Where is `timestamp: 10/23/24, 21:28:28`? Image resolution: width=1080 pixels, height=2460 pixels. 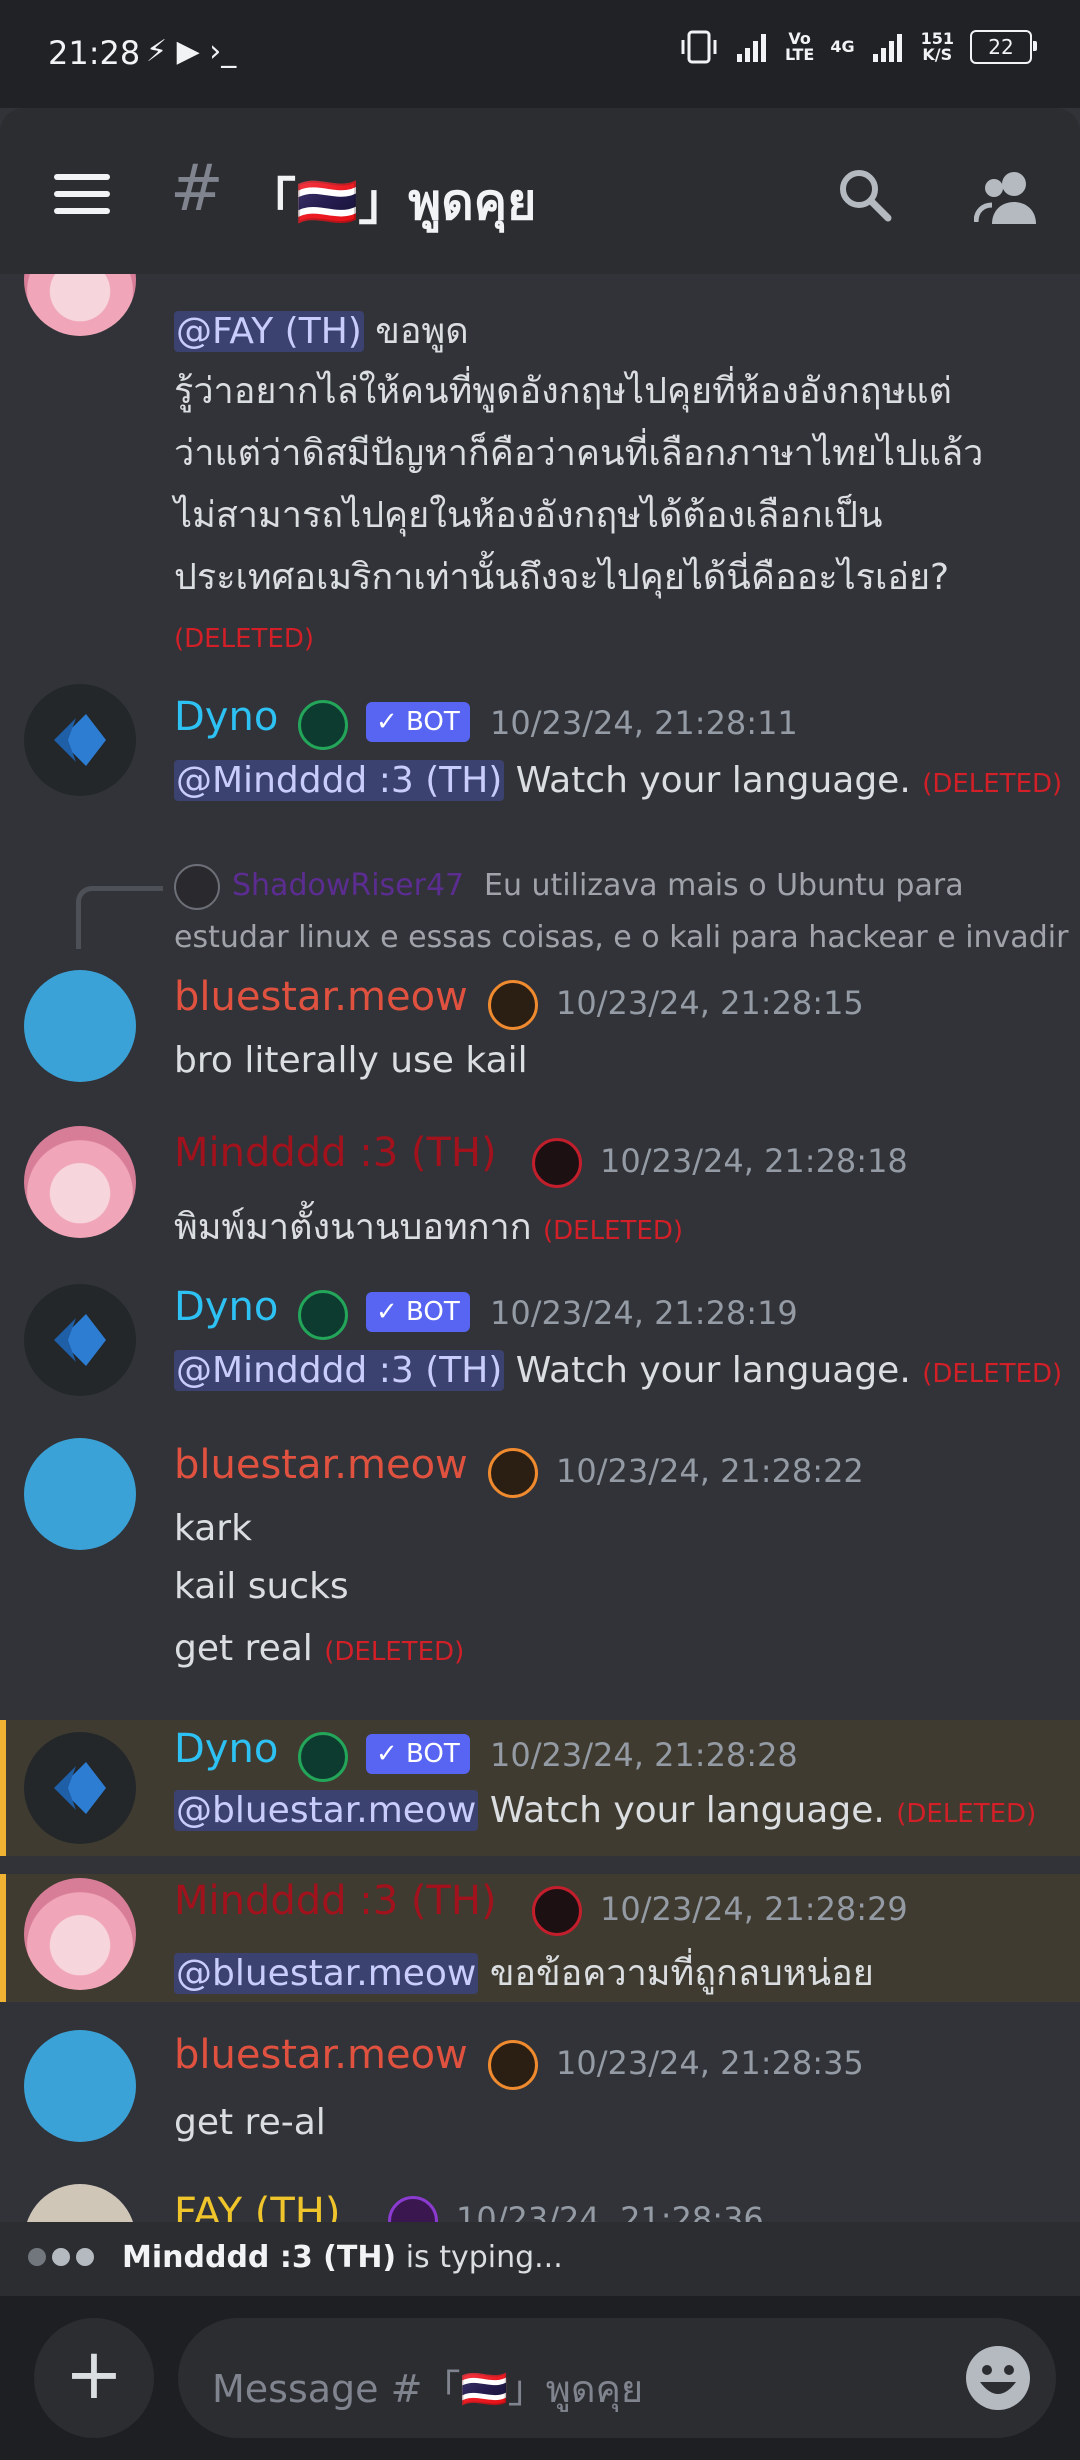
timestamp: 10/23/24, 21:28:28 is located at coordinates (644, 1755).